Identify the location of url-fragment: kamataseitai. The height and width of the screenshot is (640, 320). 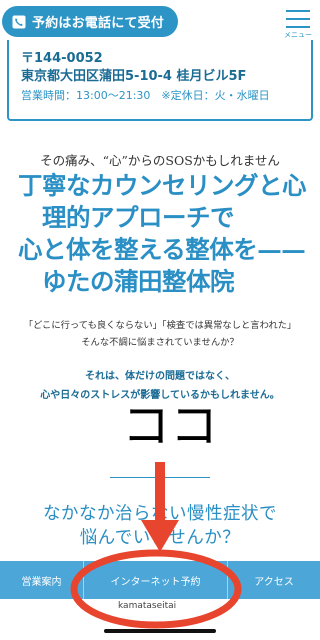
(147, 606).